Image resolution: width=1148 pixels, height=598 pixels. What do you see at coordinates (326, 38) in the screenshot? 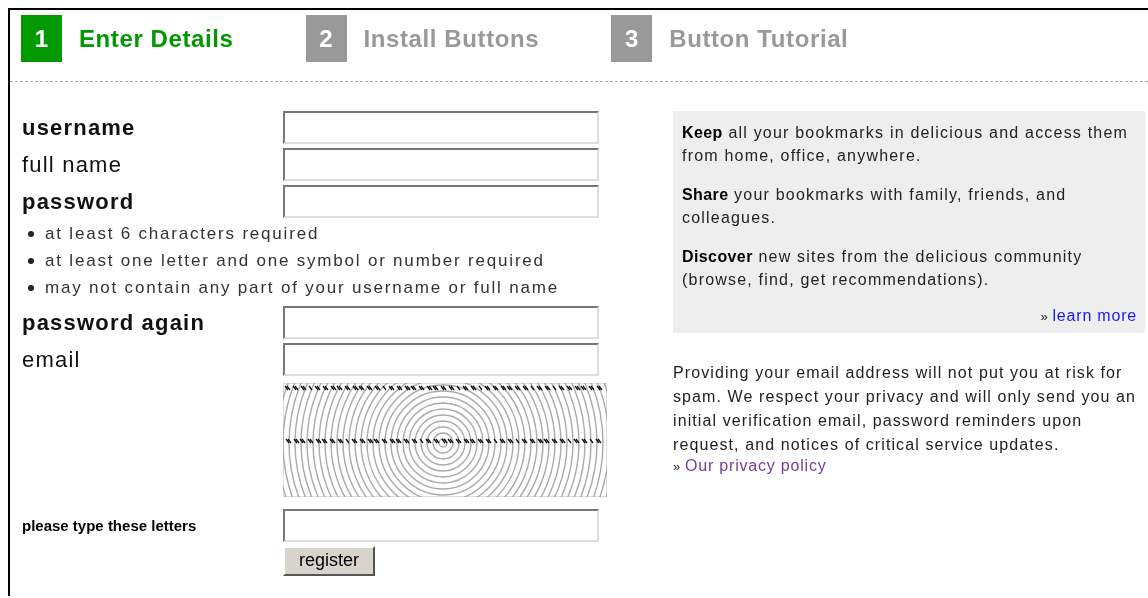
I see `step-number: 2` at bounding box center [326, 38].